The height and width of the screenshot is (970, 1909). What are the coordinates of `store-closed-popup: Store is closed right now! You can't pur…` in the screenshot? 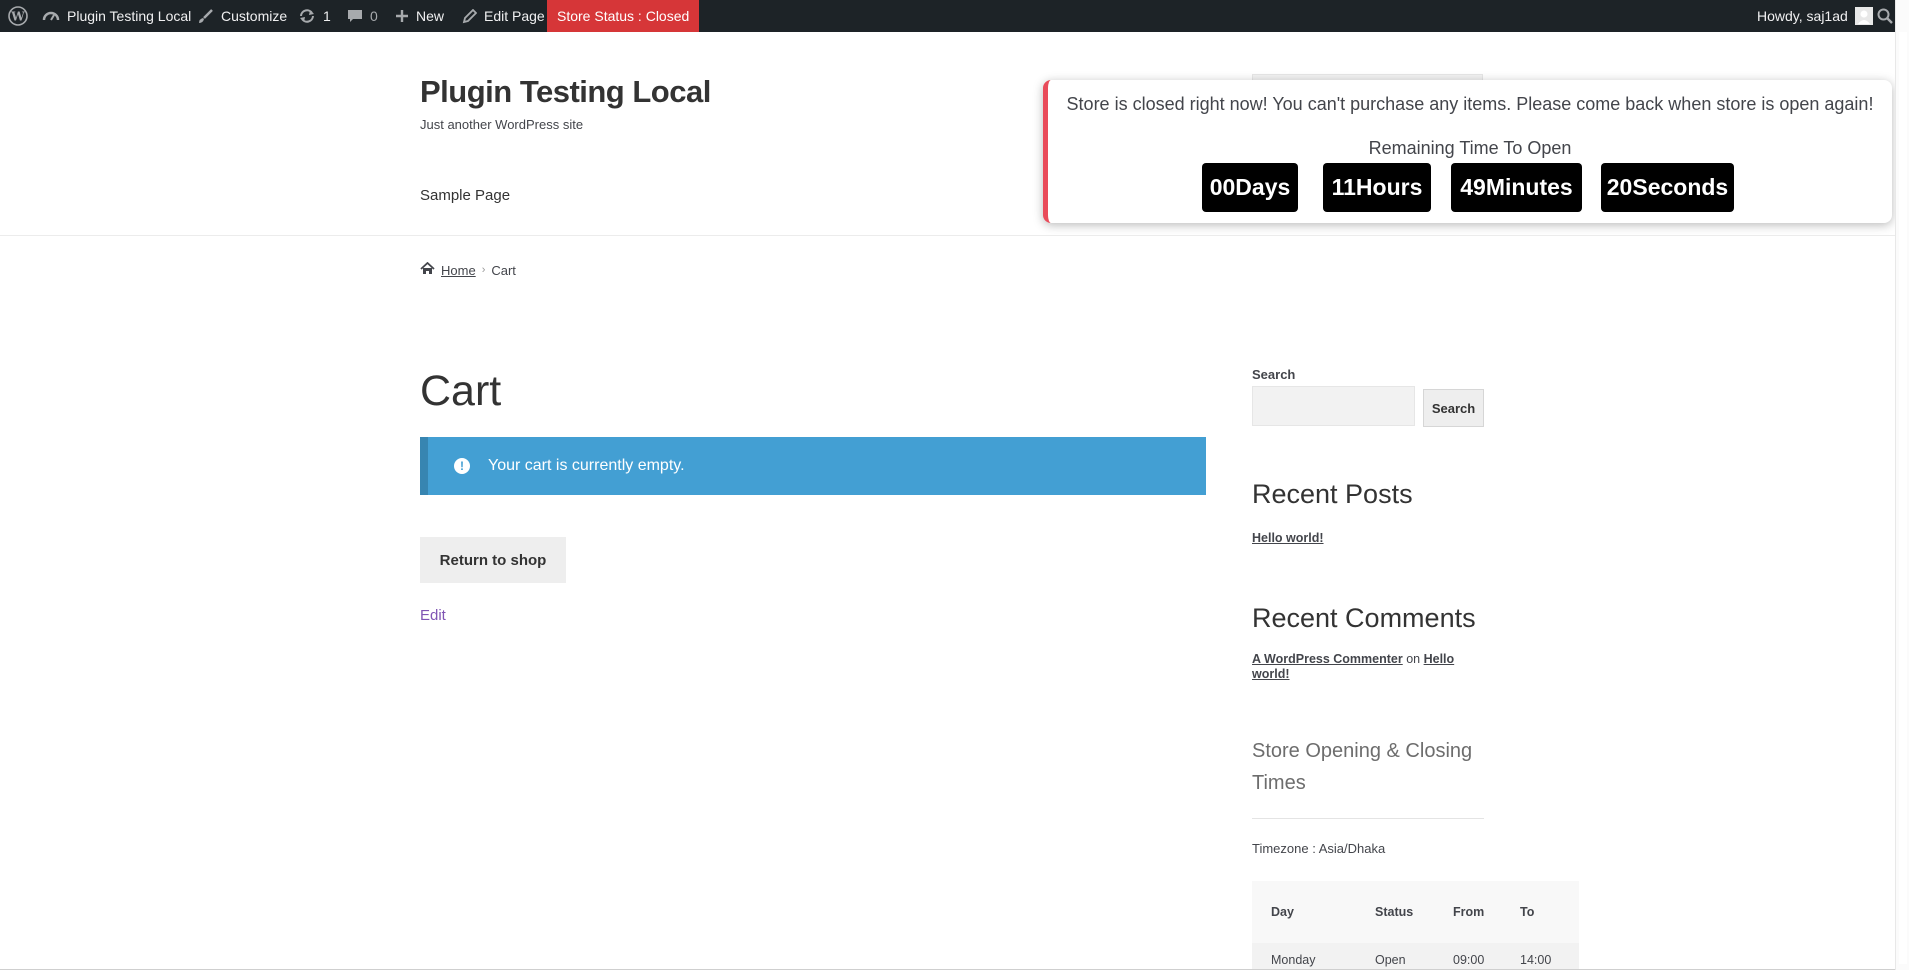 It's located at (1467, 151).